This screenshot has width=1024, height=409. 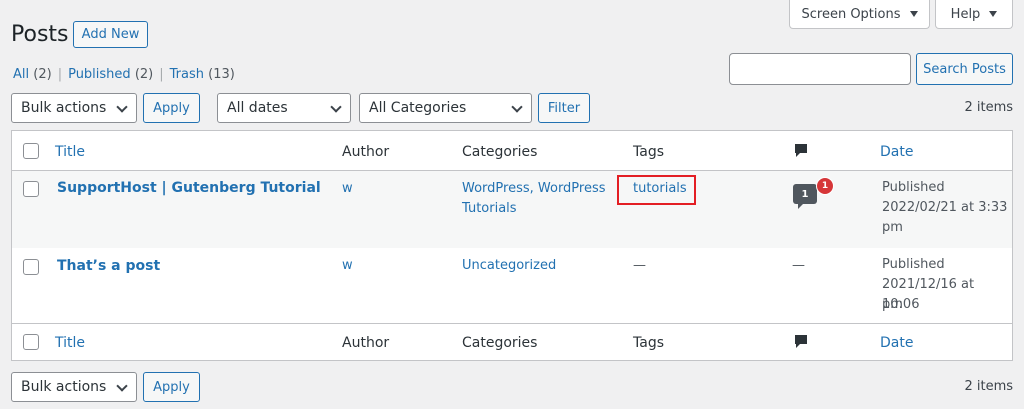 What do you see at coordinates (418, 108) in the screenshot?
I see `category-filter-value: All Categories` at bounding box center [418, 108].